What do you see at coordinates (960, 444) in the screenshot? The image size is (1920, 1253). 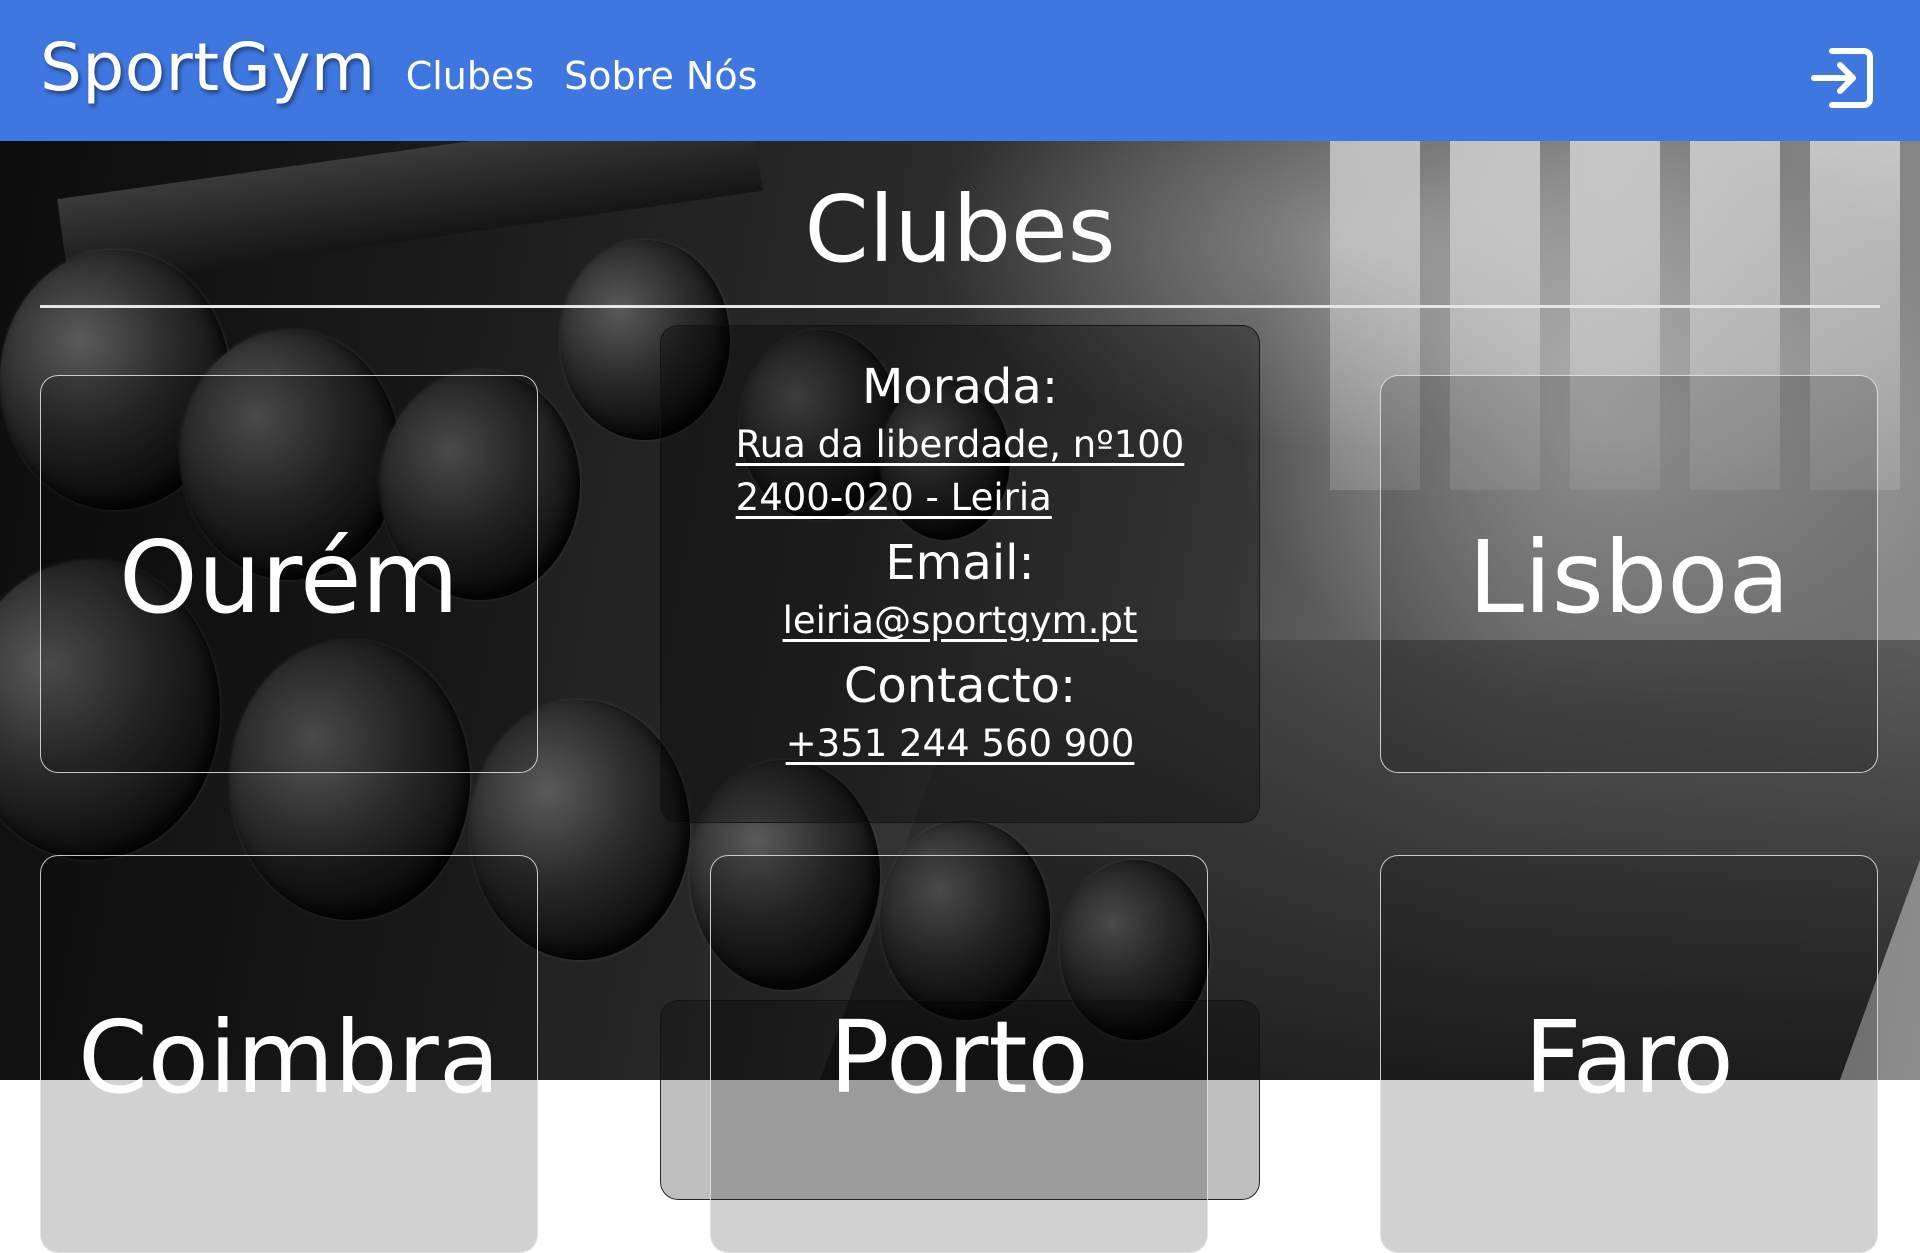 I see `address-line-1: Rua da liberdade, nº100` at bounding box center [960, 444].